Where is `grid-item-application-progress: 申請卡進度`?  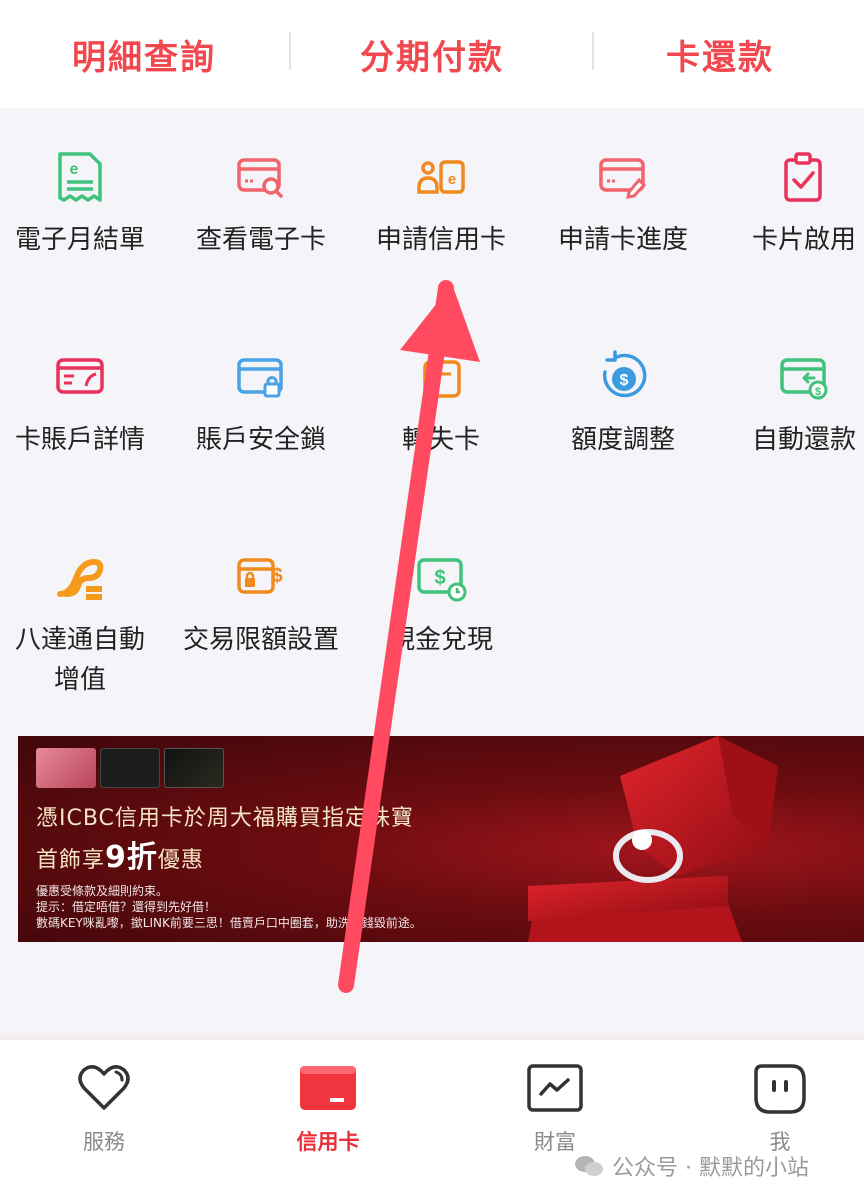 grid-item-application-progress: 申請卡進度 is located at coordinates (623, 204).